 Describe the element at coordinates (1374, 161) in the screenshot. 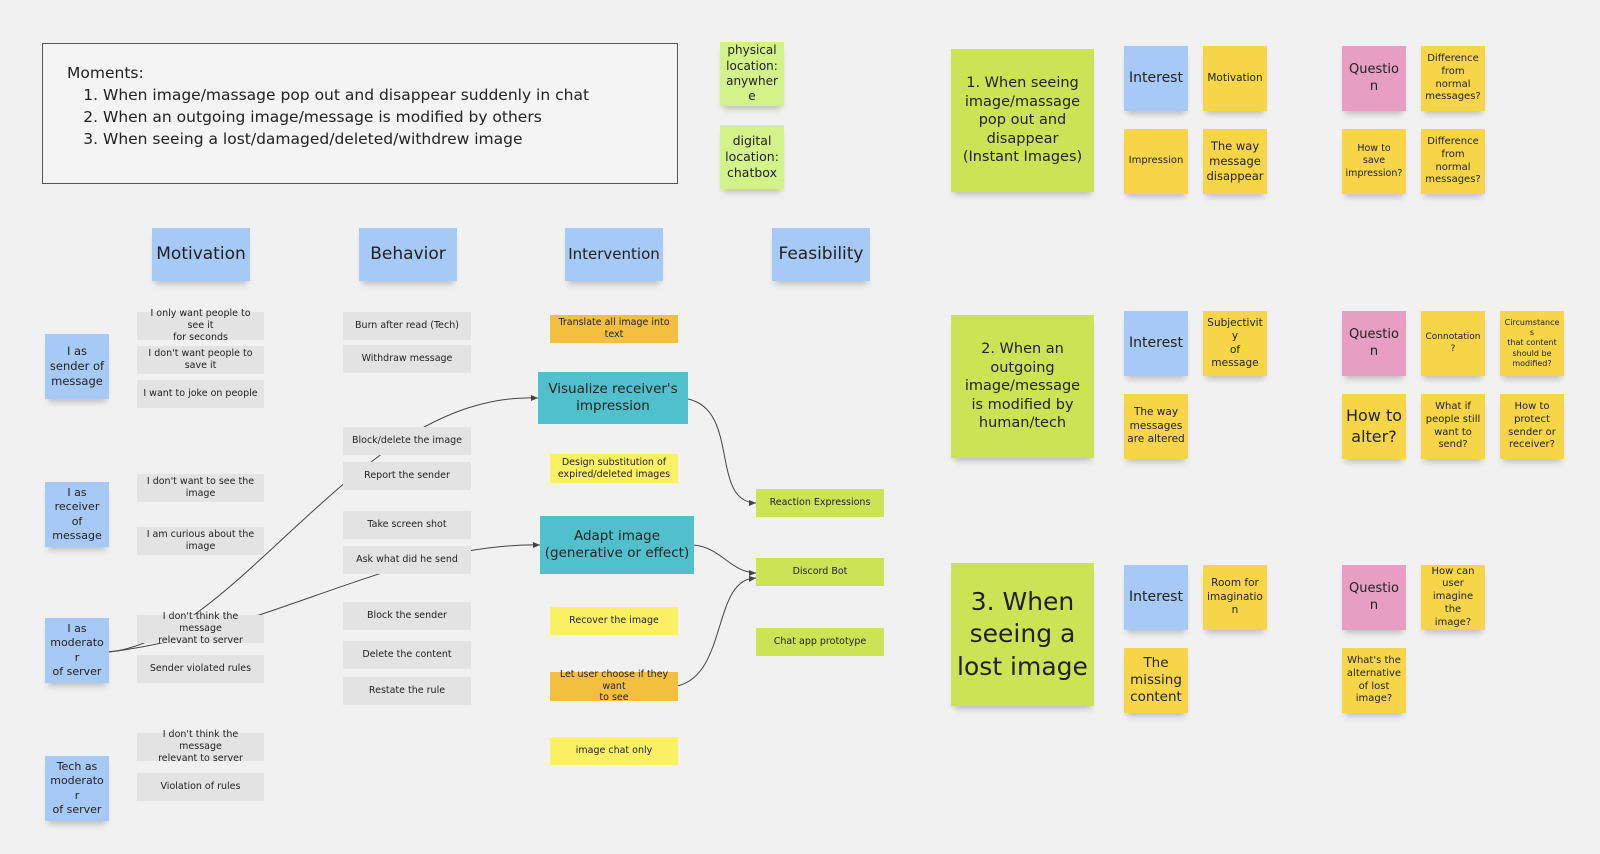

I see `cluster-1-question-item-note: How to save impression?` at that location.